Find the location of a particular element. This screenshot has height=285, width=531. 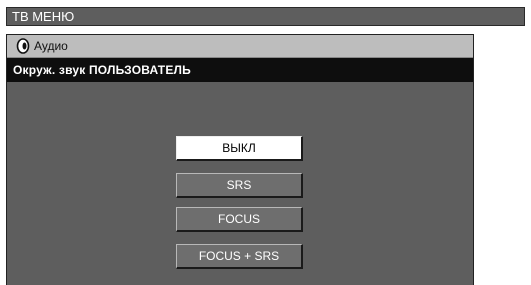

audio-header: Аудио is located at coordinates (240, 46).